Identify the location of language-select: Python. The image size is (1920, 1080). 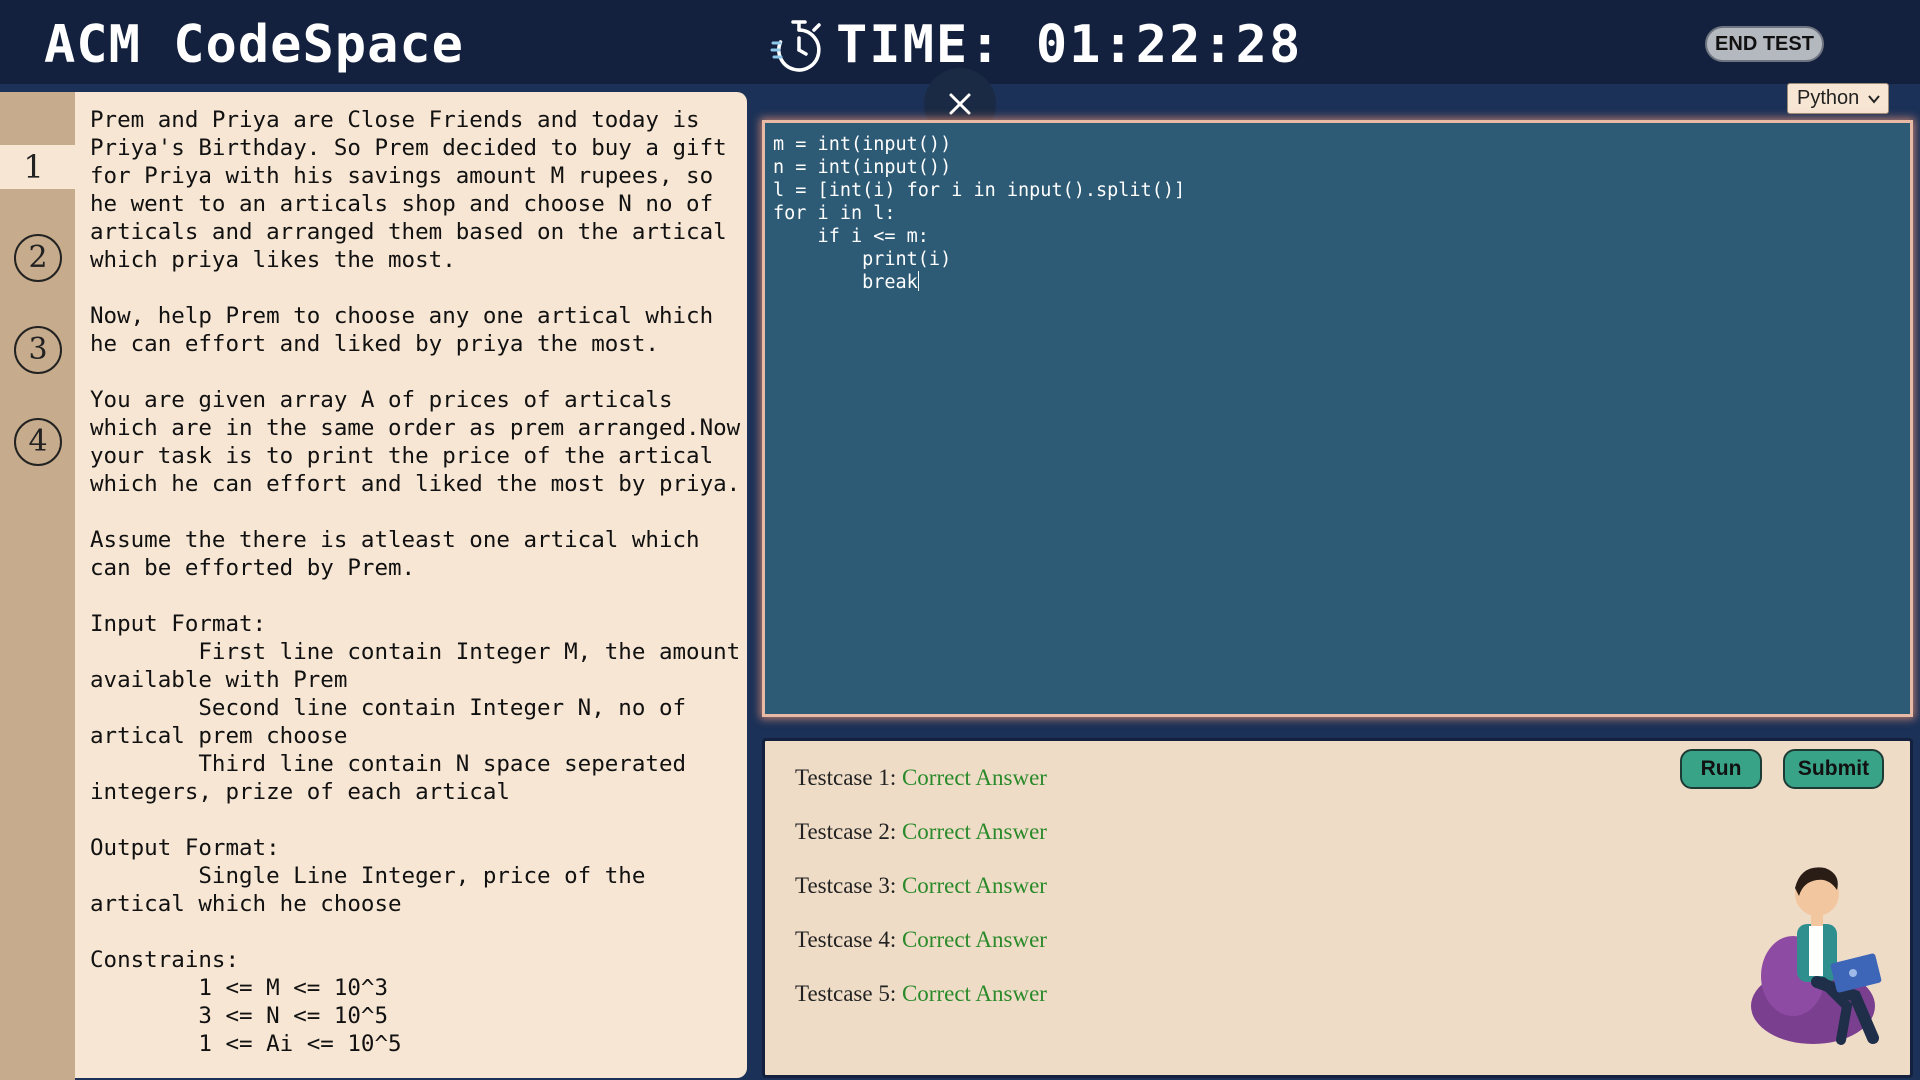
(1838, 98).